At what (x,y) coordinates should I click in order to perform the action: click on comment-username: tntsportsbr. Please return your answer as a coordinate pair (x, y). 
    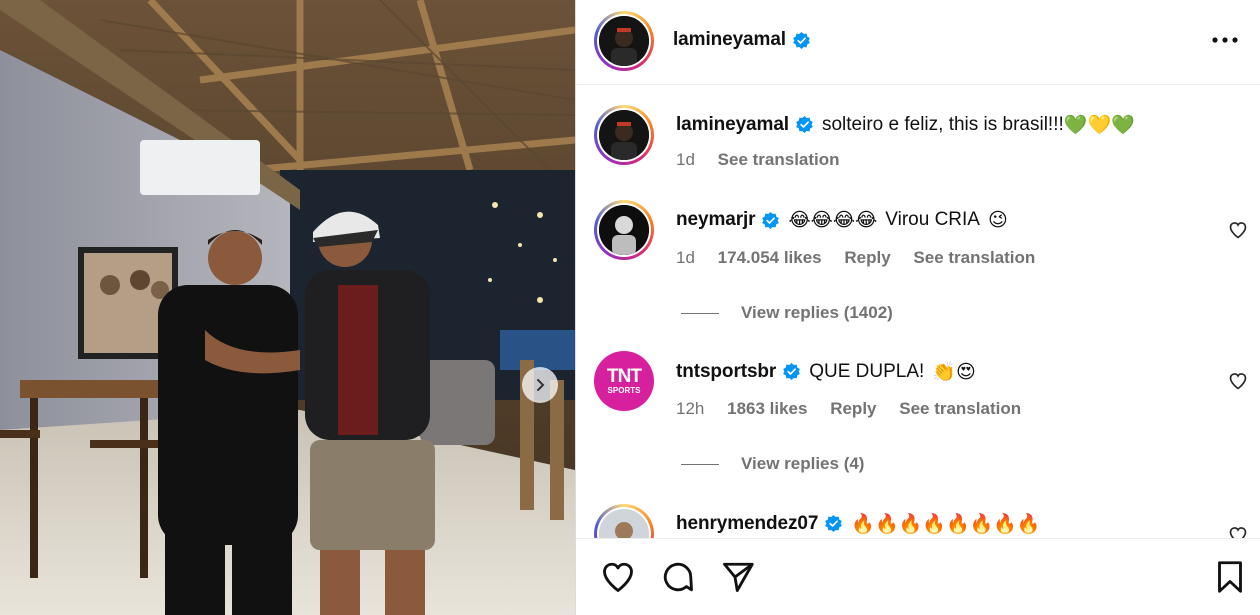
    Looking at the image, I should click on (726, 372).